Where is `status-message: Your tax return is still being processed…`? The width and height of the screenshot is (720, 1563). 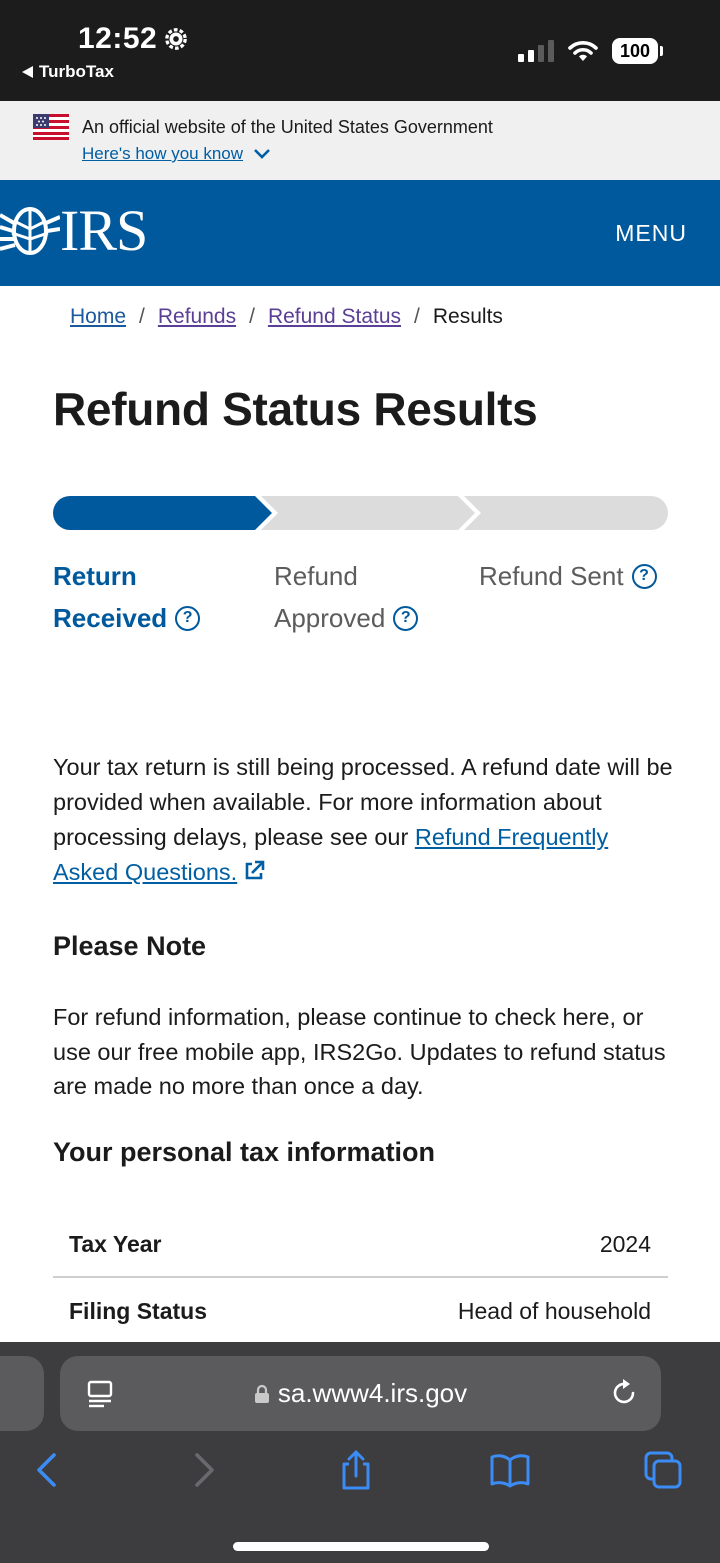 status-message: Your tax return is still being processed… is located at coordinates (363, 820).